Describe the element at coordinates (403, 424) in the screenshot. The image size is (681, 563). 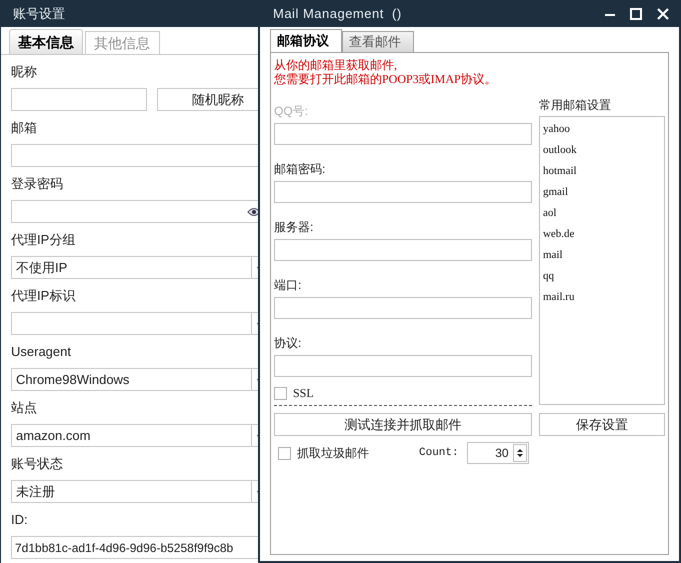
I see `test-connection-button: 测试连接并抓取邮件` at that location.